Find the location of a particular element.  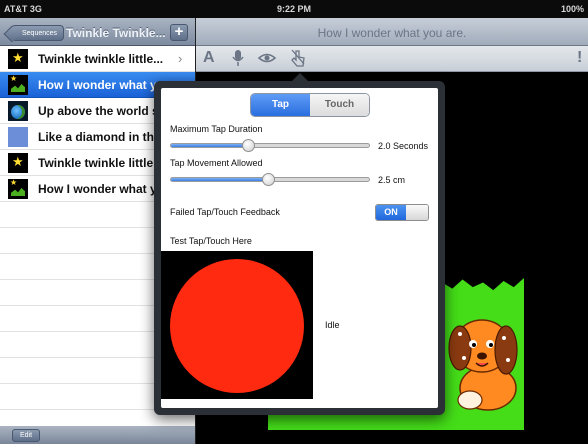

back-button: Sequences is located at coordinates (38, 33).